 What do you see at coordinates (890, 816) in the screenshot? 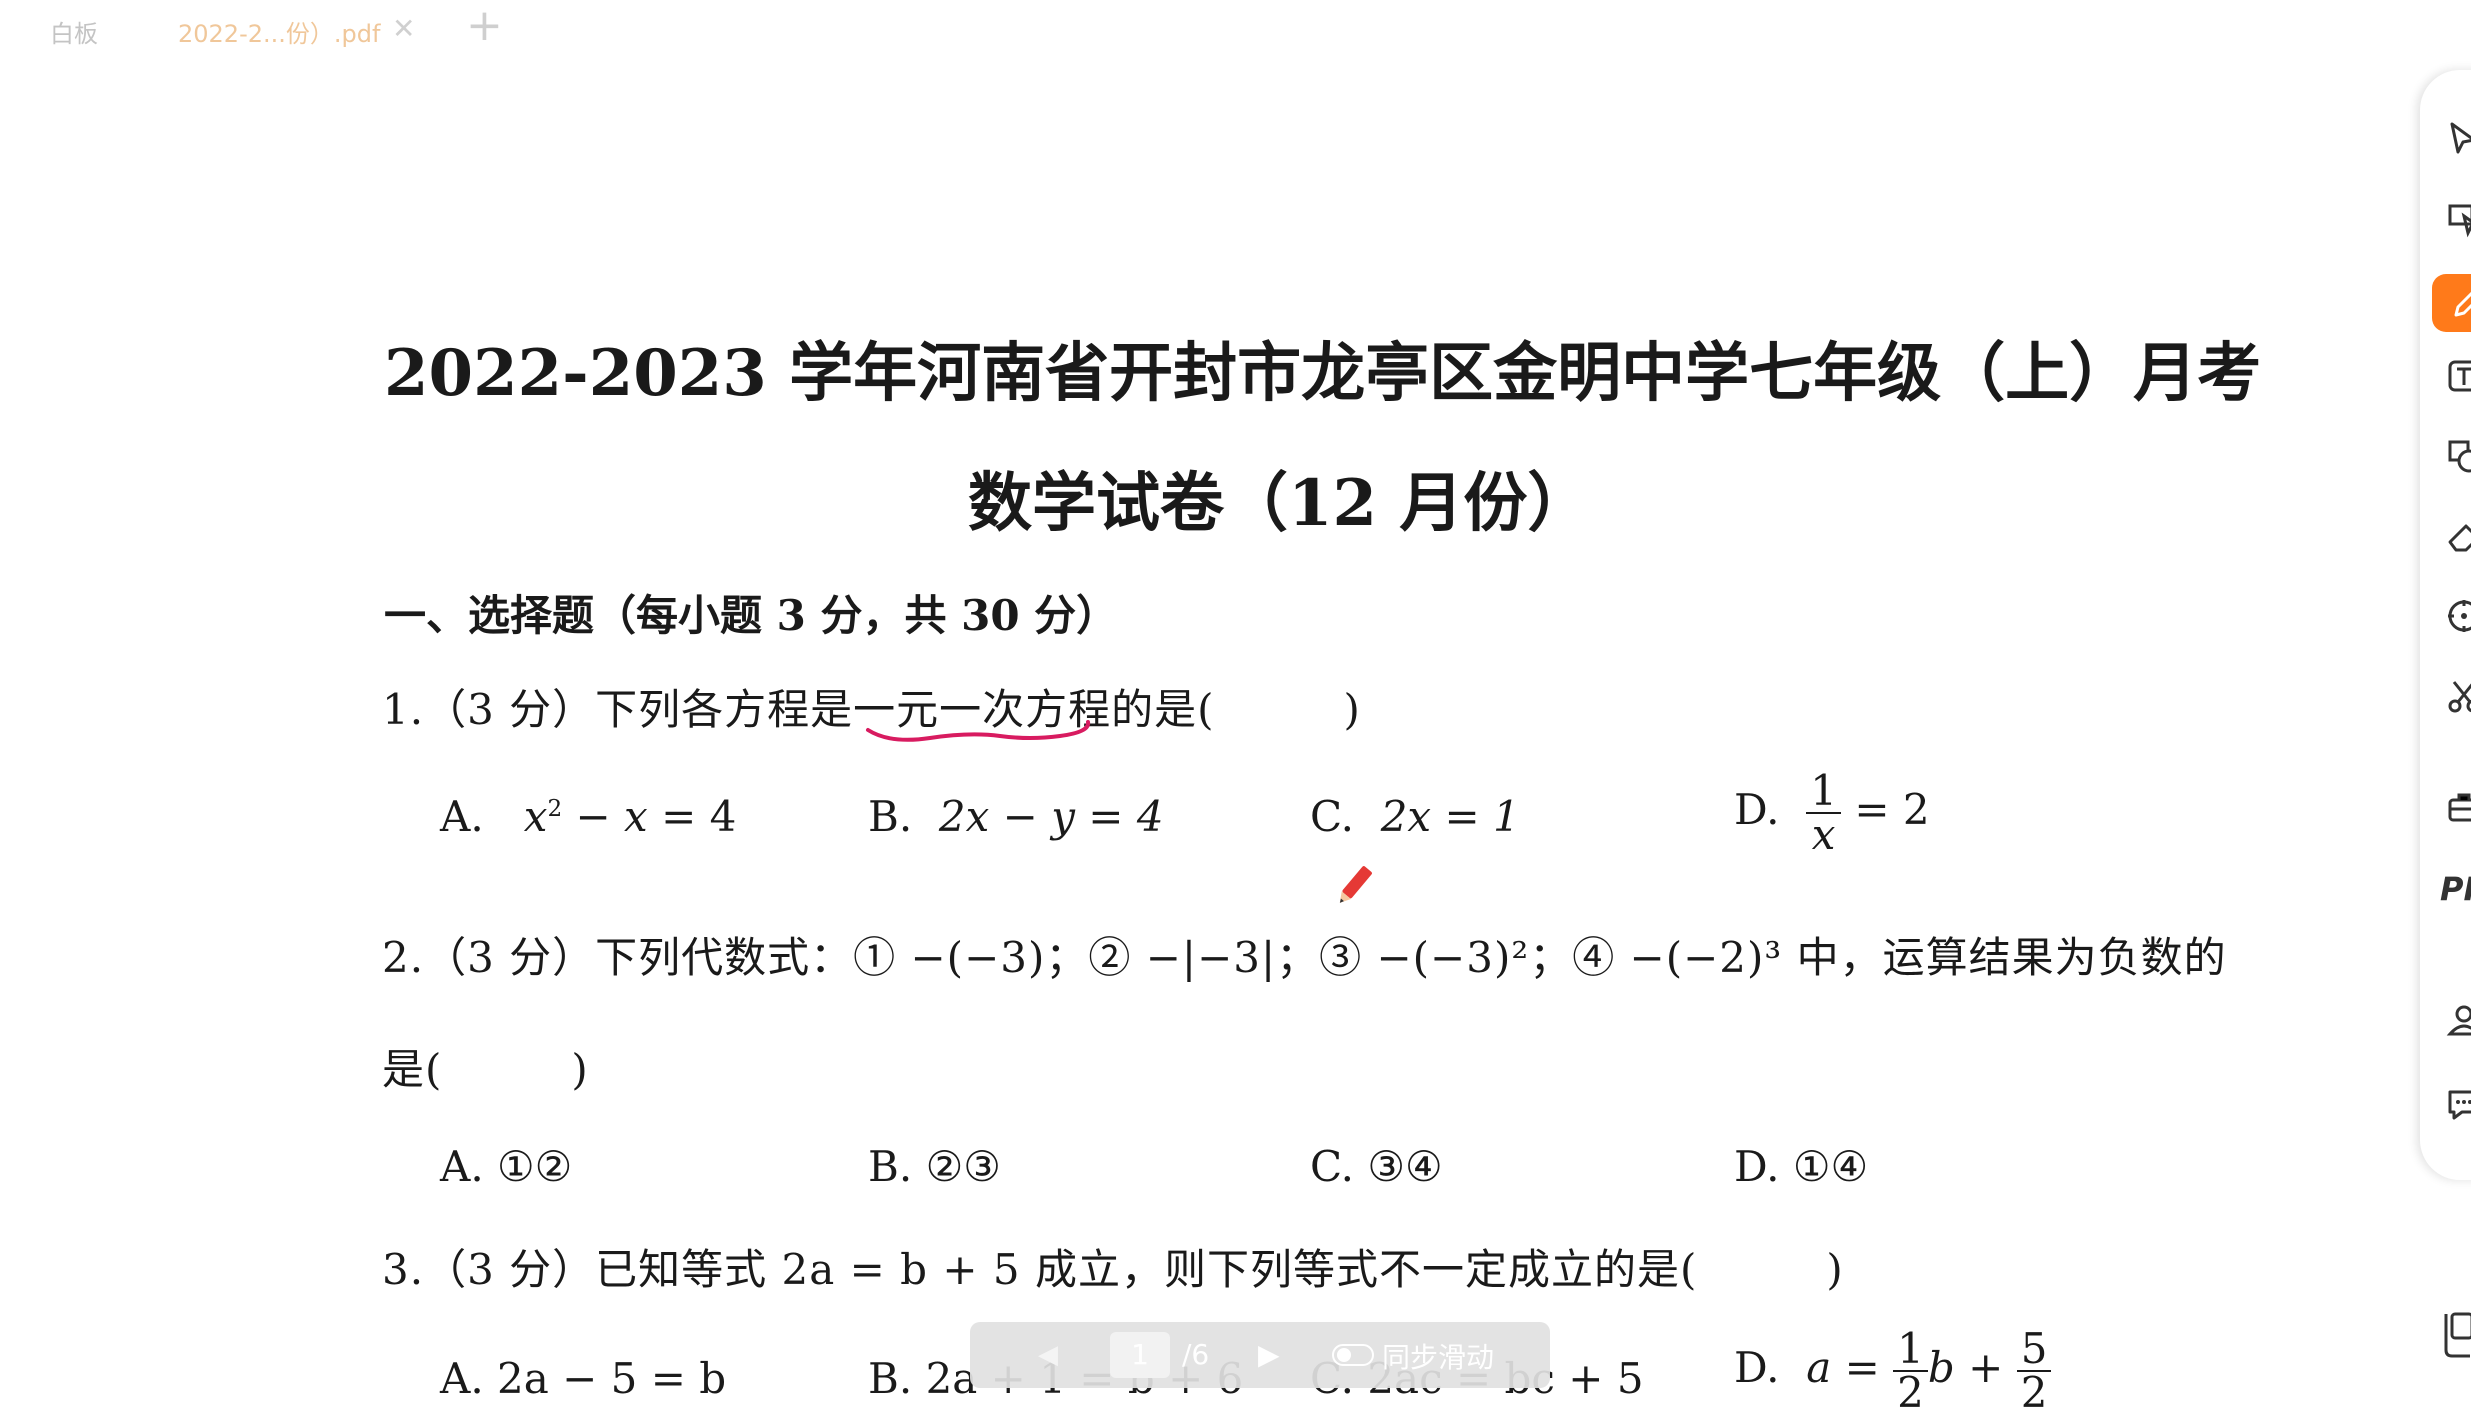
I see `q1-option-b-label: B.` at bounding box center [890, 816].